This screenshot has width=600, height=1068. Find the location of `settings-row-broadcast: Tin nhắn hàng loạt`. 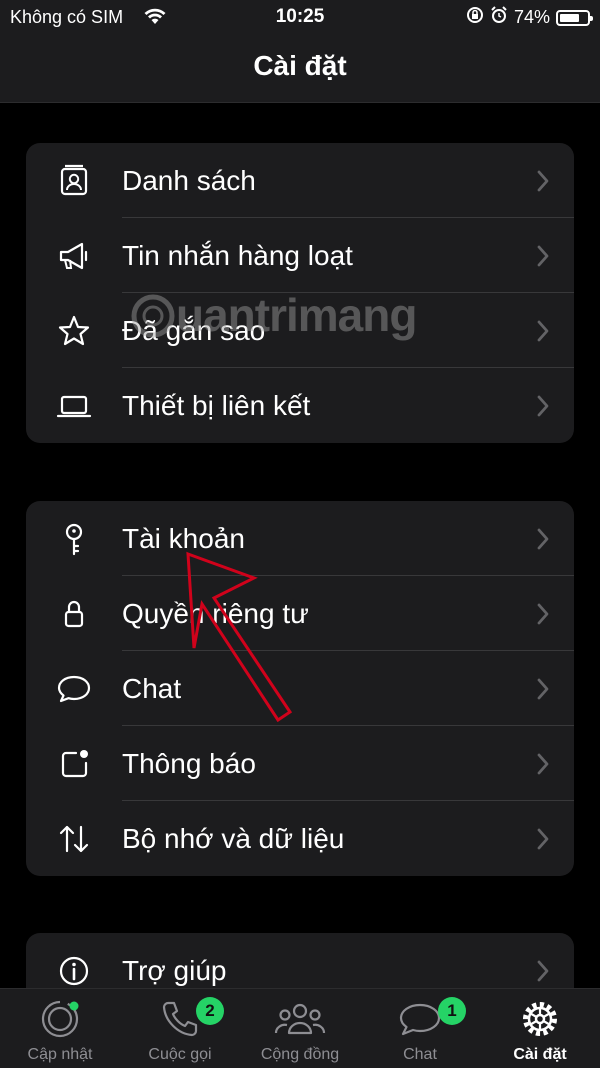

settings-row-broadcast: Tin nhắn hàng loạt is located at coordinates (300, 255).